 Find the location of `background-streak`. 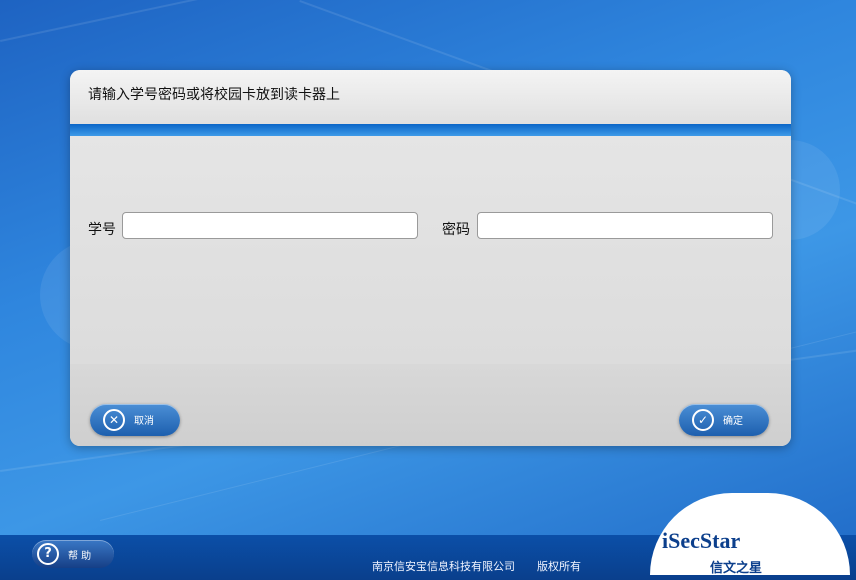

background-streak is located at coordinates (428, 21).